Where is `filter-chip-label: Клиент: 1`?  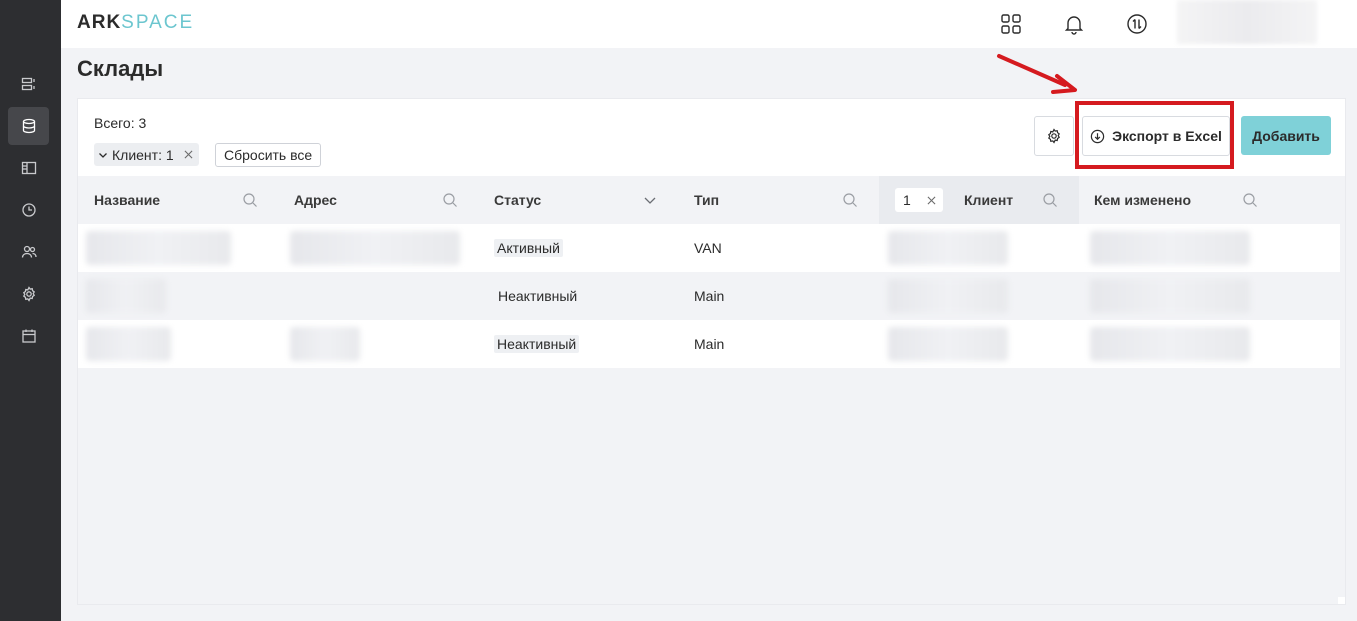
filter-chip-label: Клиент: 1 is located at coordinates (143, 154).